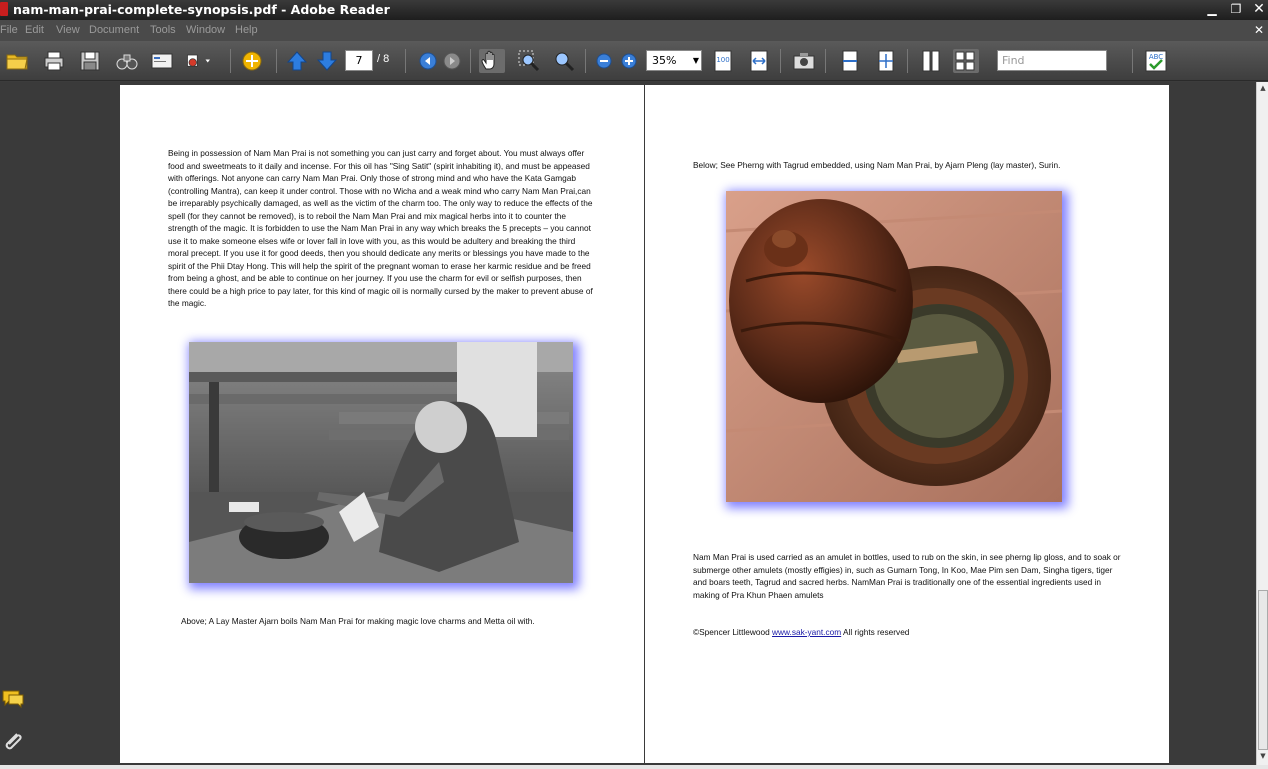 The image size is (1268, 769). What do you see at coordinates (163, 30) in the screenshot?
I see `menu-tools: Tools` at bounding box center [163, 30].